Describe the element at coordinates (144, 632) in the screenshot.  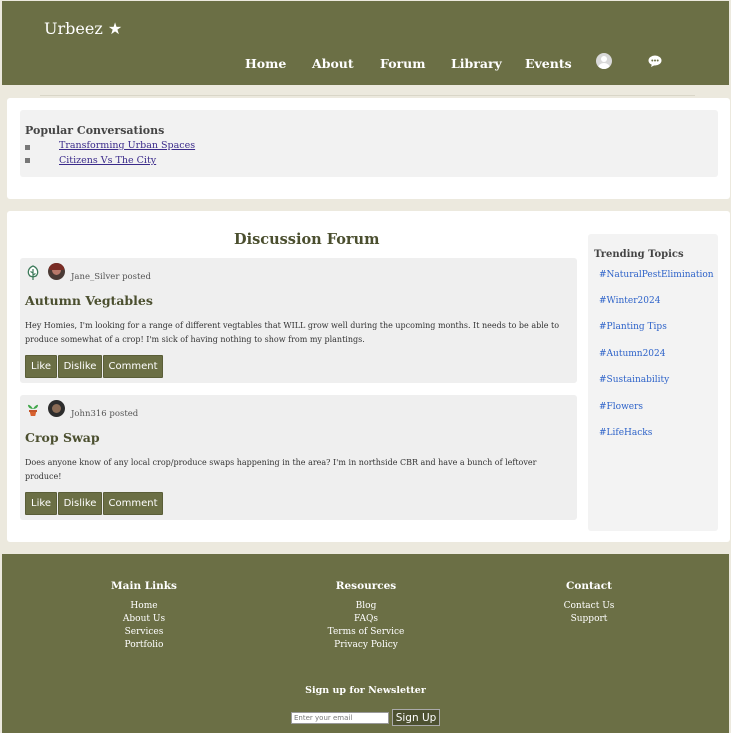
I see `footer-link: Services` at that location.